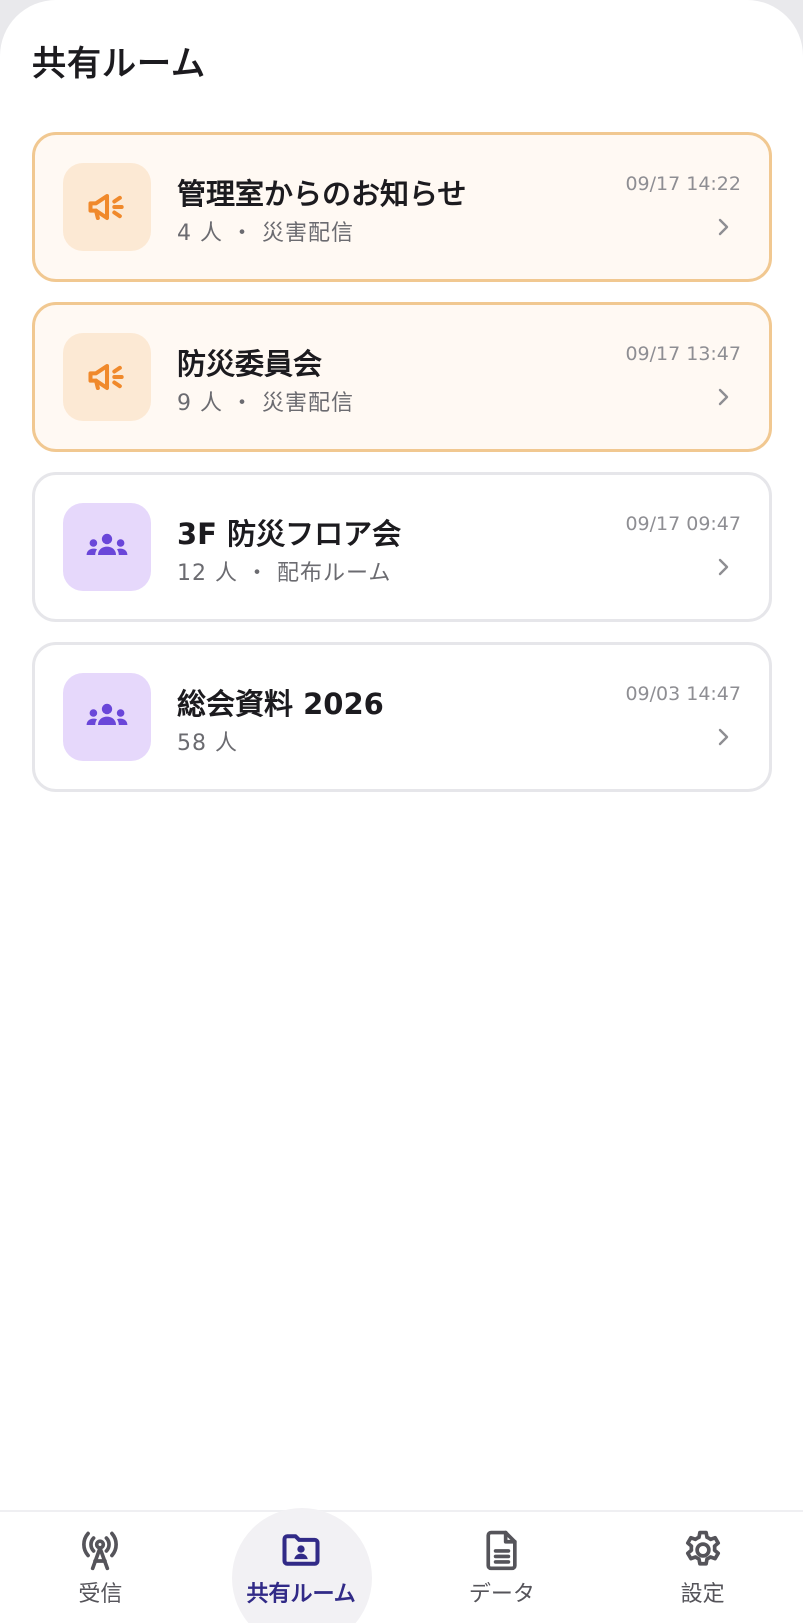 The width and height of the screenshot is (803, 1623). What do you see at coordinates (322, 194) in the screenshot?
I see `room-name: 管理室からのお知らせ` at bounding box center [322, 194].